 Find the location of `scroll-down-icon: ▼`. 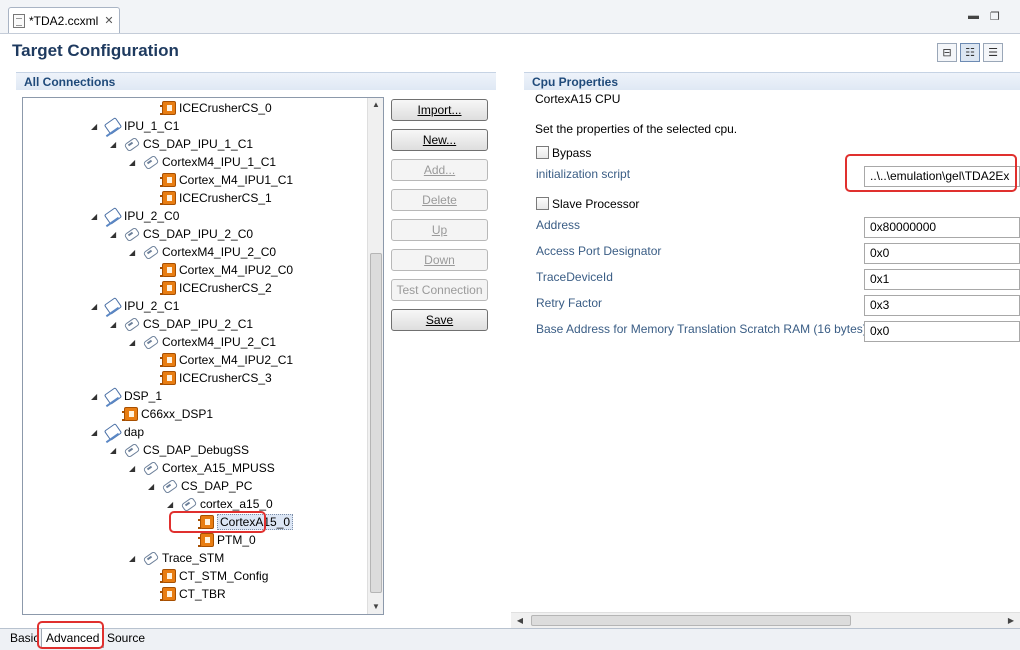

scroll-down-icon: ▼ is located at coordinates (376, 607).